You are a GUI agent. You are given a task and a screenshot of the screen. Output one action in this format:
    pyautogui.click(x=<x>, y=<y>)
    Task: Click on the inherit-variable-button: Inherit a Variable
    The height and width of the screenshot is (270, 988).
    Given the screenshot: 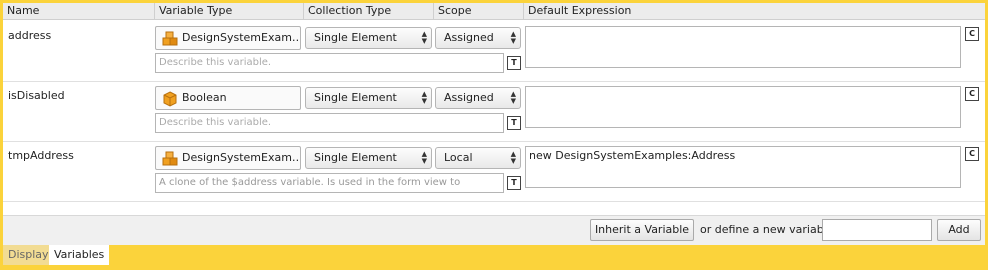 What is the action you would take?
    pyautogui.click(x=642, y=230)
    